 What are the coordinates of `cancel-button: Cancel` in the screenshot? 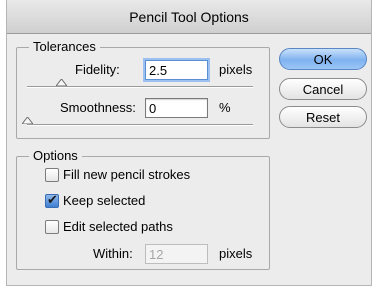 It's located at (323, 89).